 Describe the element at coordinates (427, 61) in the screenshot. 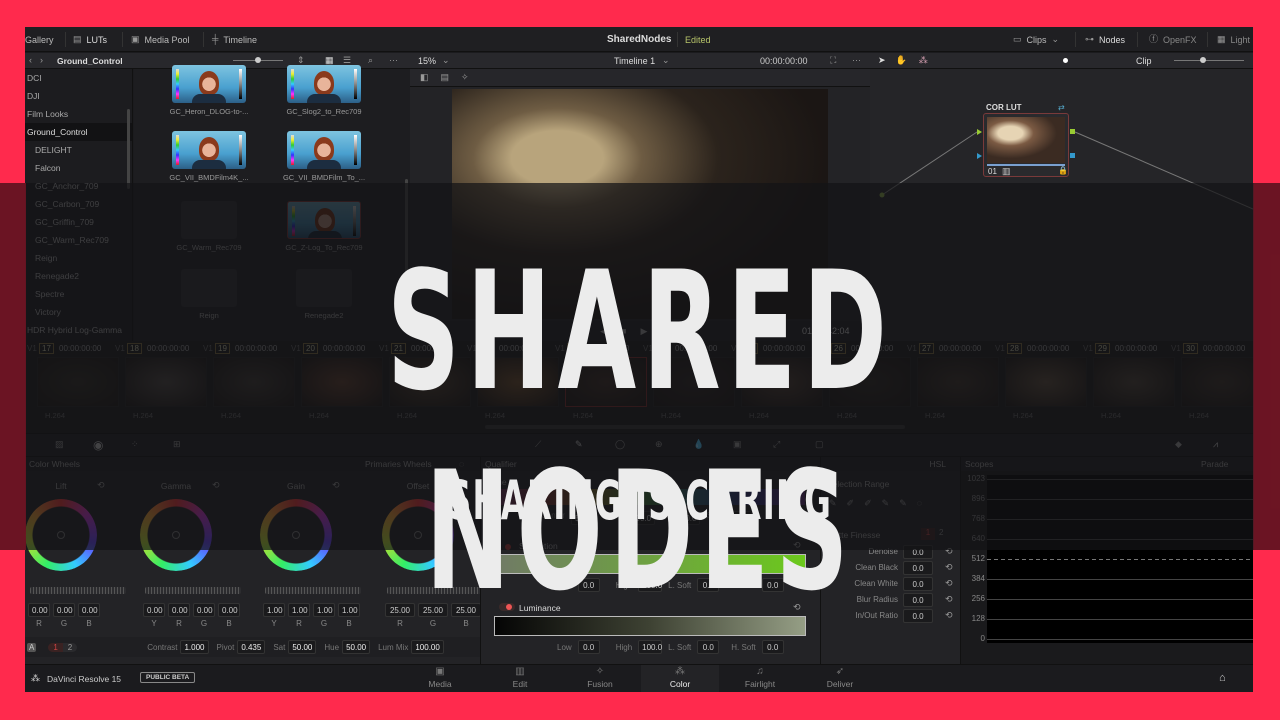

I see `zoom-level: 15%` at that location.